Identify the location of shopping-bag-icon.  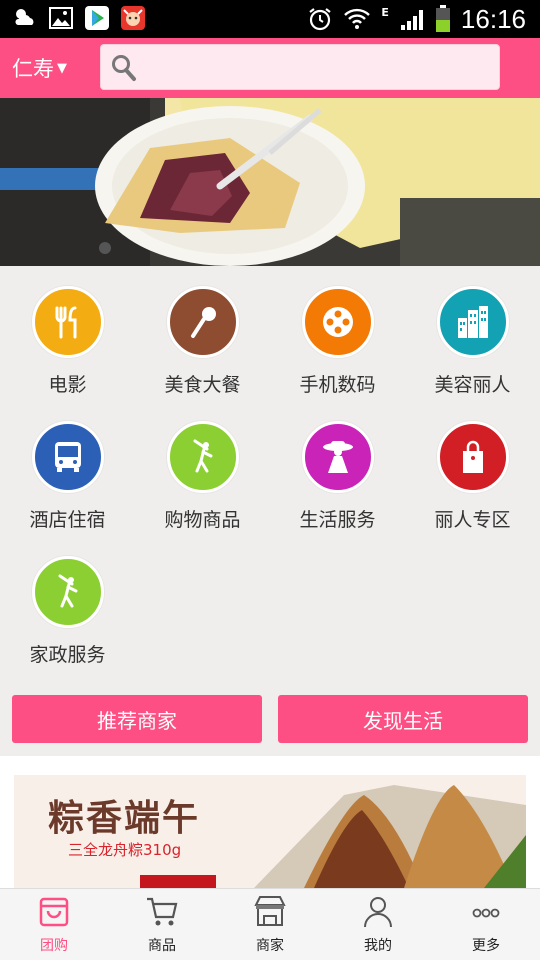
(473, 456).